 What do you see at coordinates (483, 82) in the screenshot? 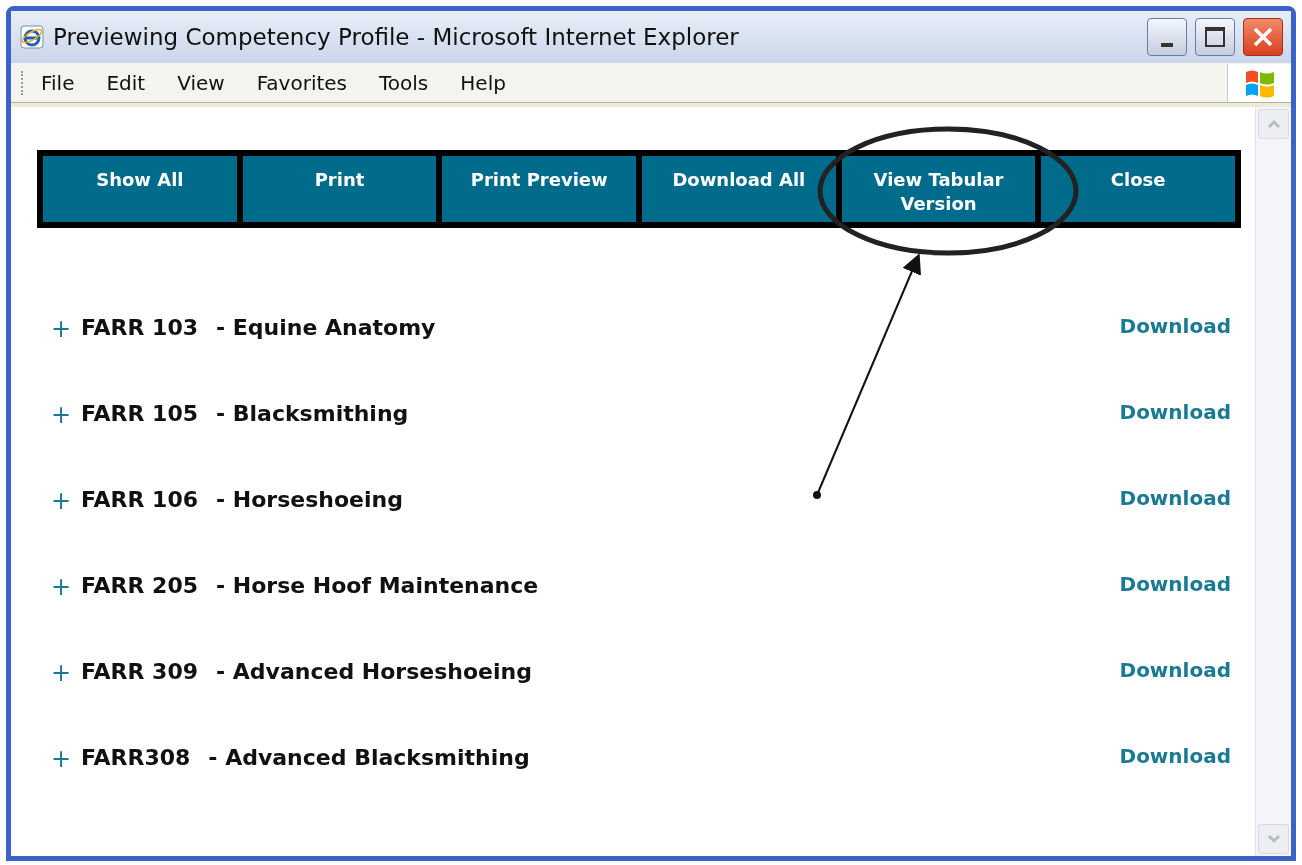
I see `menu-item: Help` at bounding box center [483, 82].